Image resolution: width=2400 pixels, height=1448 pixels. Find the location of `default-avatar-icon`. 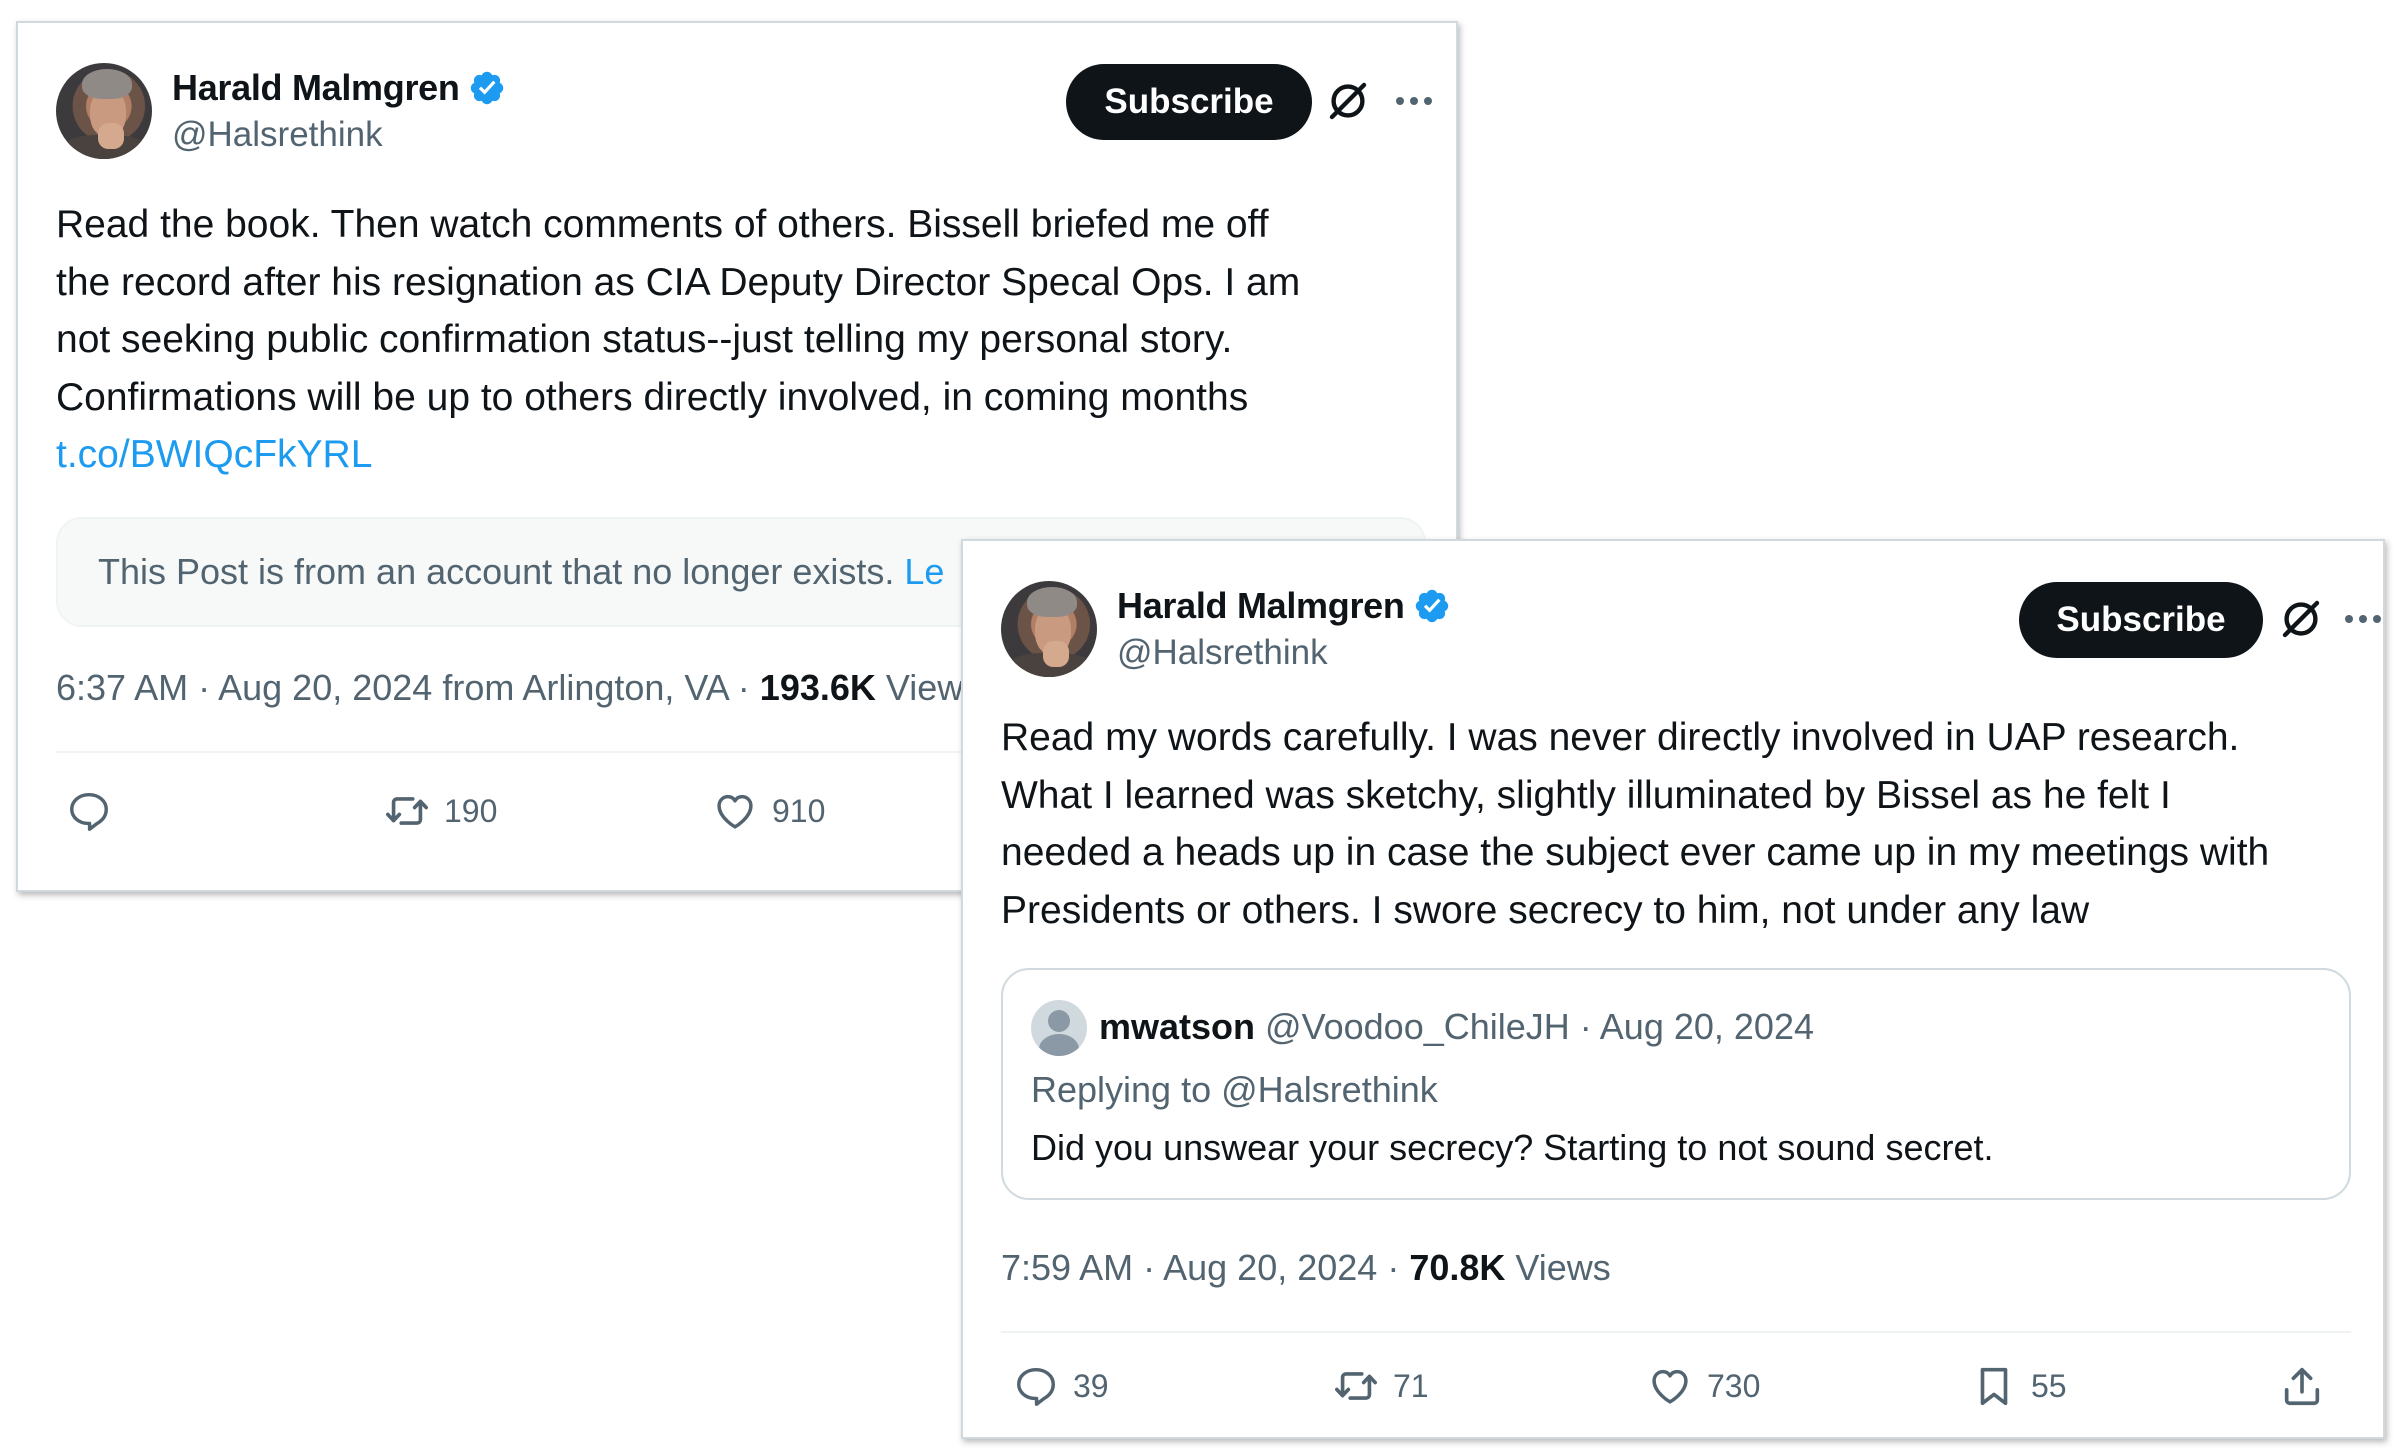

default-avatar-icon is located at coordinates (1059, 1028).